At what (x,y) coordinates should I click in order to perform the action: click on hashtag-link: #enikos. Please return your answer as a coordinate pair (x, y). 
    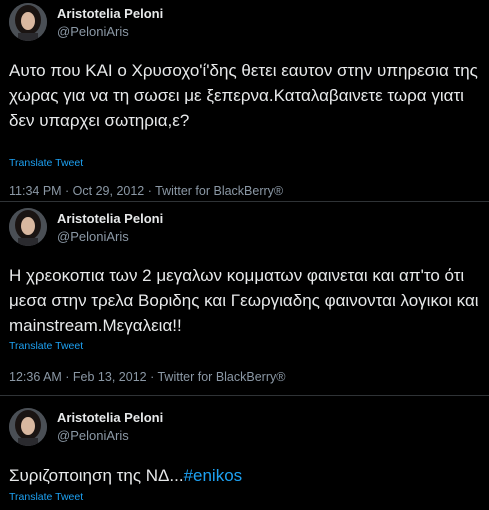
    Looking at the image, I should click on (213, 475).